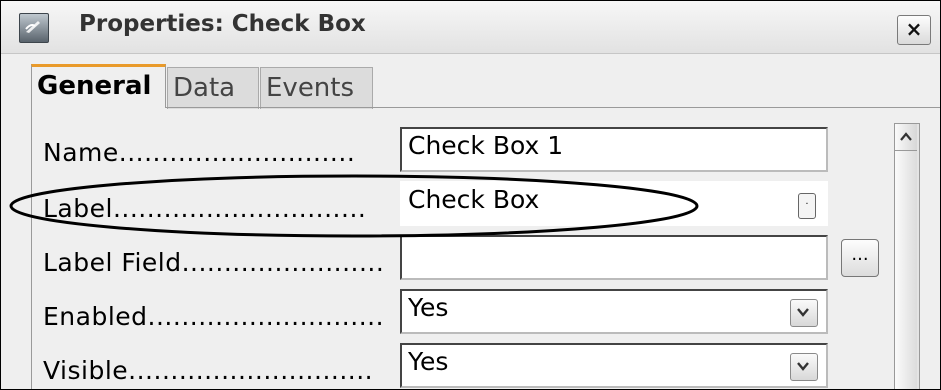  I want to click on tab-events: Events, so click(316, 88).